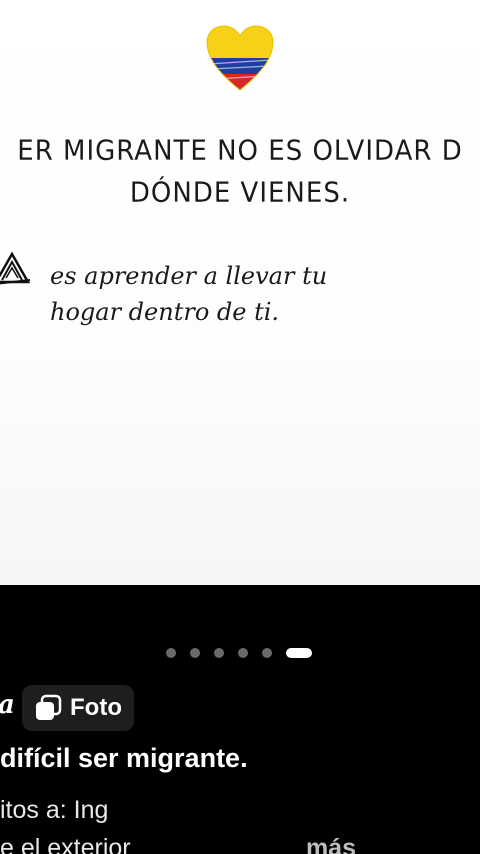 The image size is (480, 854). Describe the element at coordinates (189, 276) in the screenshot. I see `note-line-1: es aprender a llevar tu` at that location.